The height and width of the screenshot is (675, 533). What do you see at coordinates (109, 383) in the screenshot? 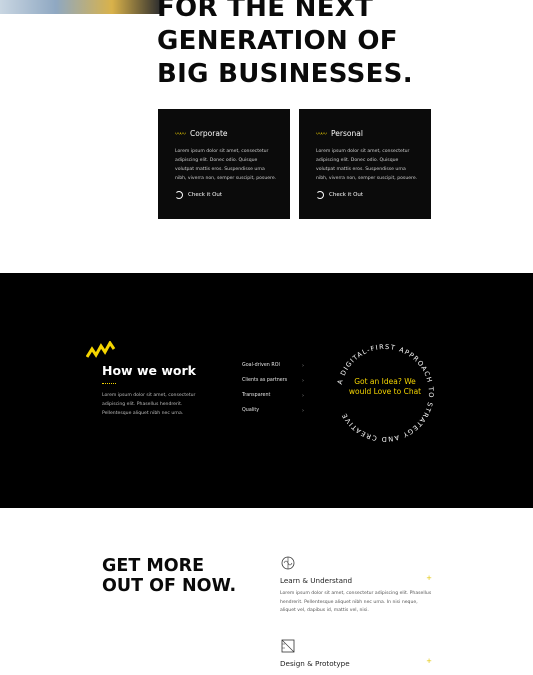
I see `title-underline` at bounding box center [109, 383].